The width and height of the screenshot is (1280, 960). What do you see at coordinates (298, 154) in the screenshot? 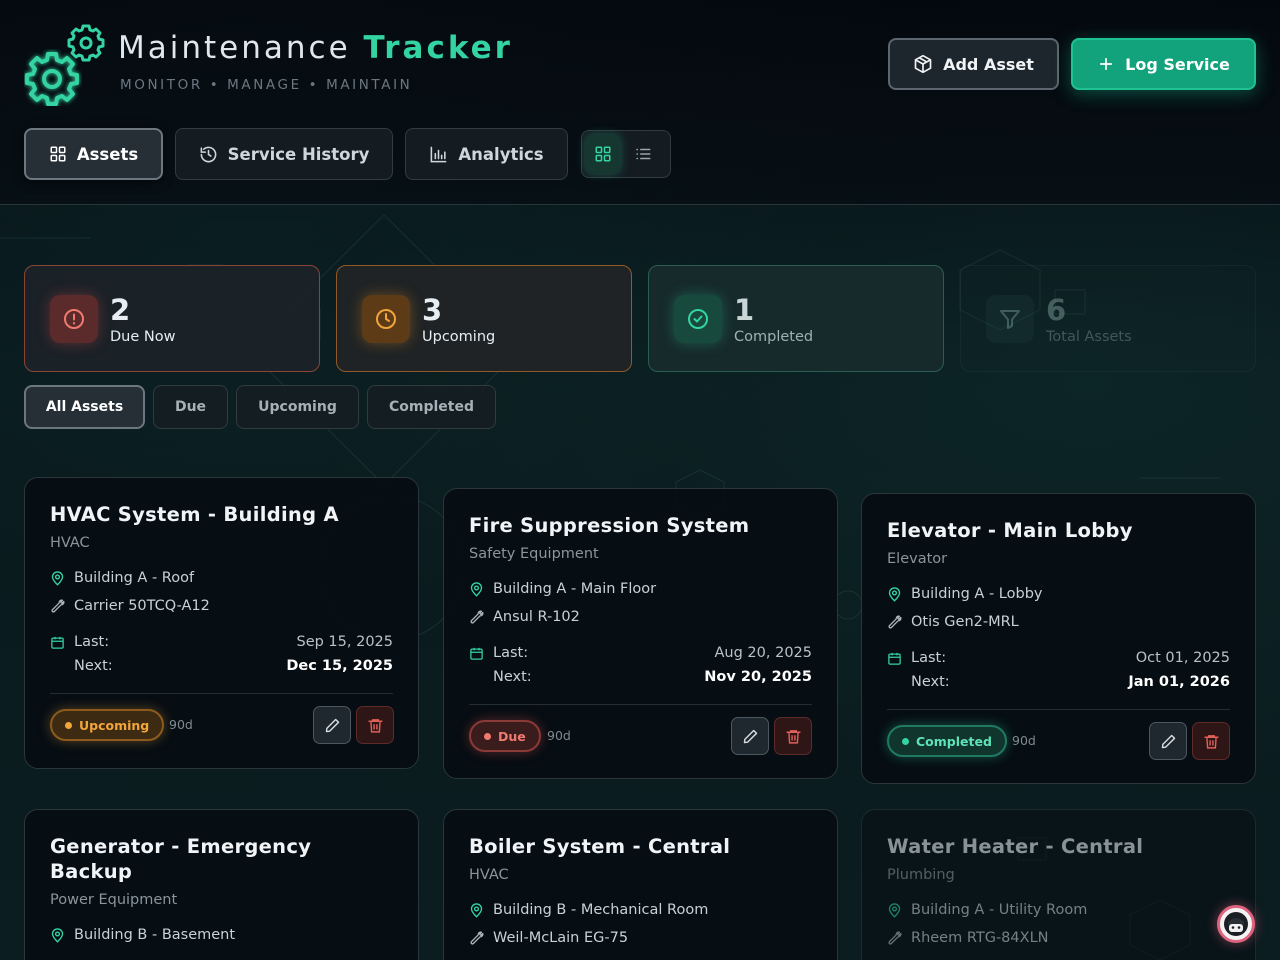
I see `tab-service-history-label: Service History` at bounding box center [298, 154].